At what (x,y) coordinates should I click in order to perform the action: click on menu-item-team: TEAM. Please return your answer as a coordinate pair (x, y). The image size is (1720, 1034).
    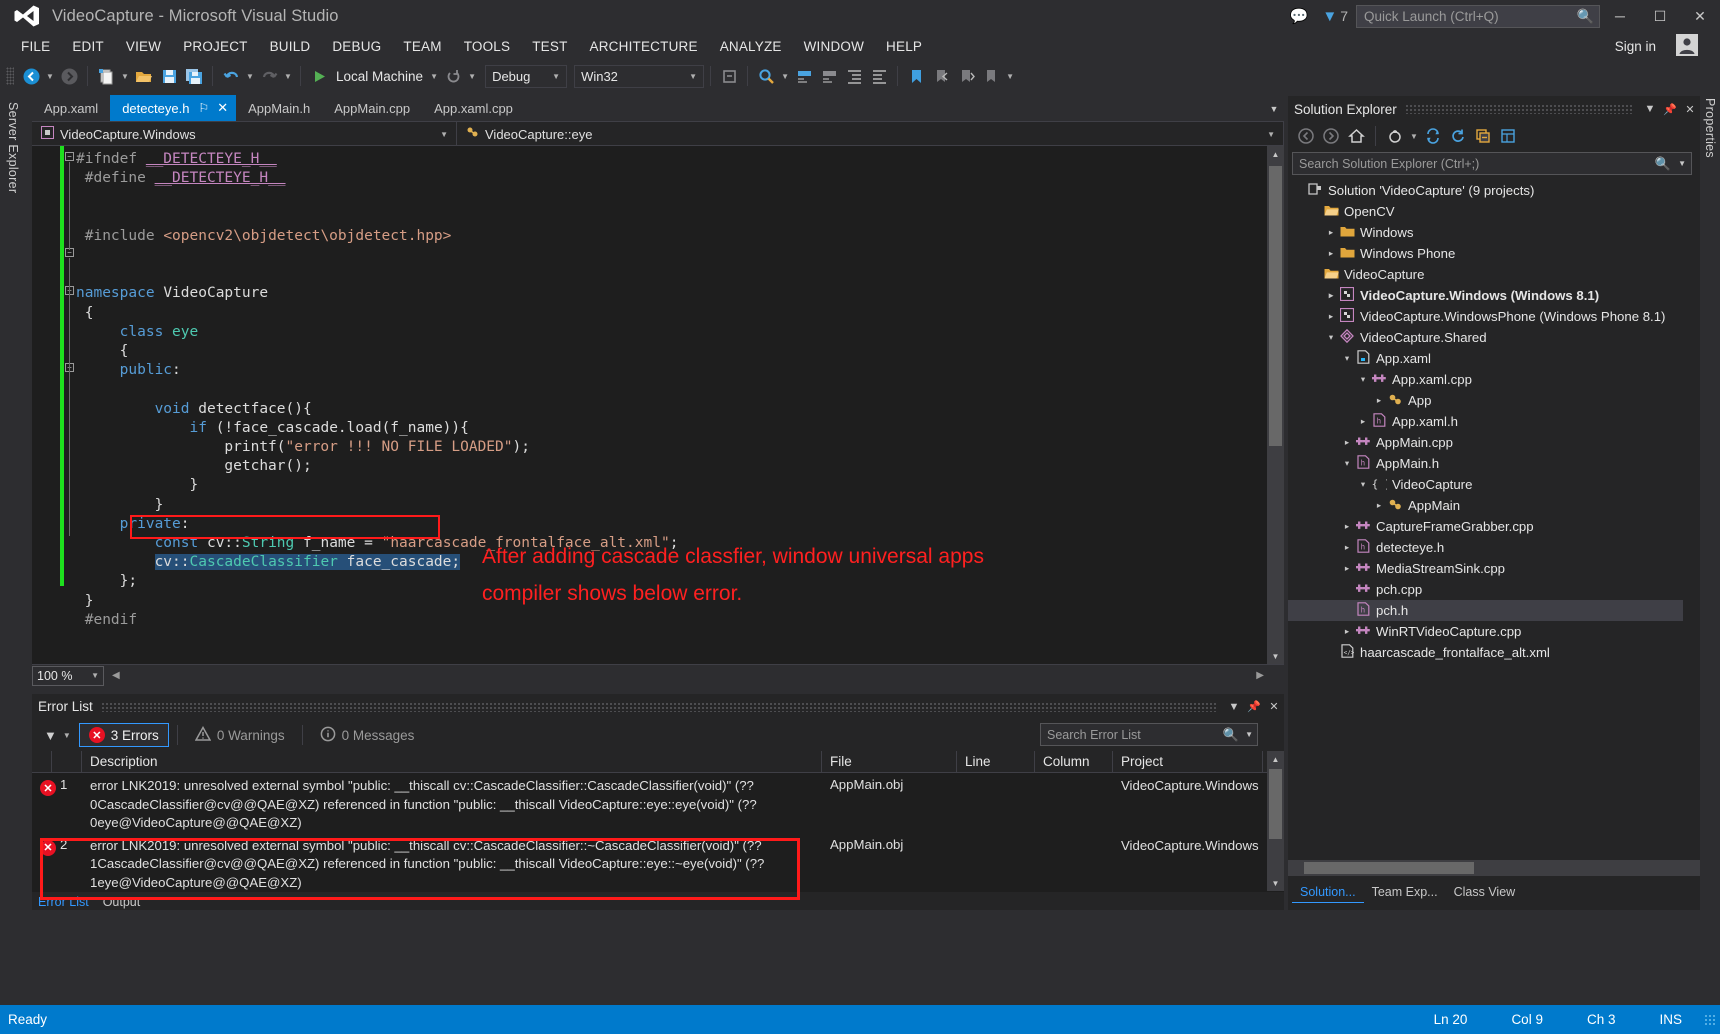
    Looking at the image, I should click on (422, 46).